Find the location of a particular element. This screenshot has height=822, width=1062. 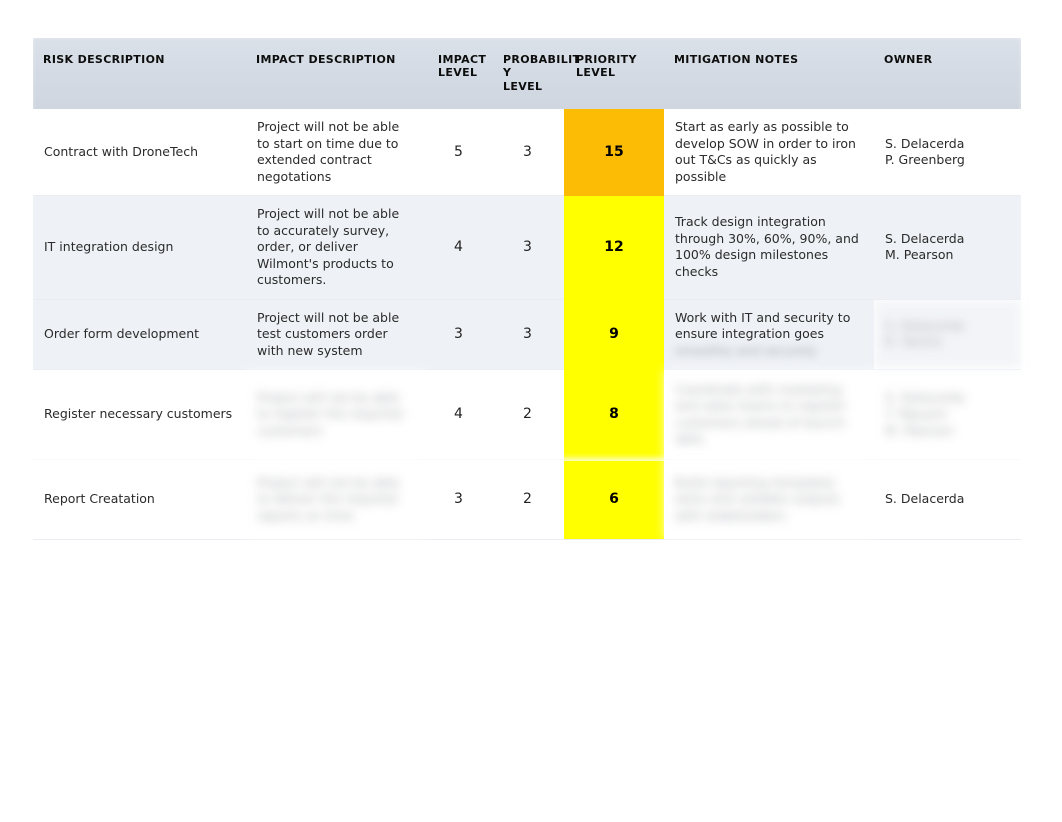

cell-owner-redacted: S. Delacerda T. Nguyen M. Pearson is located at coordinates (947, 415).